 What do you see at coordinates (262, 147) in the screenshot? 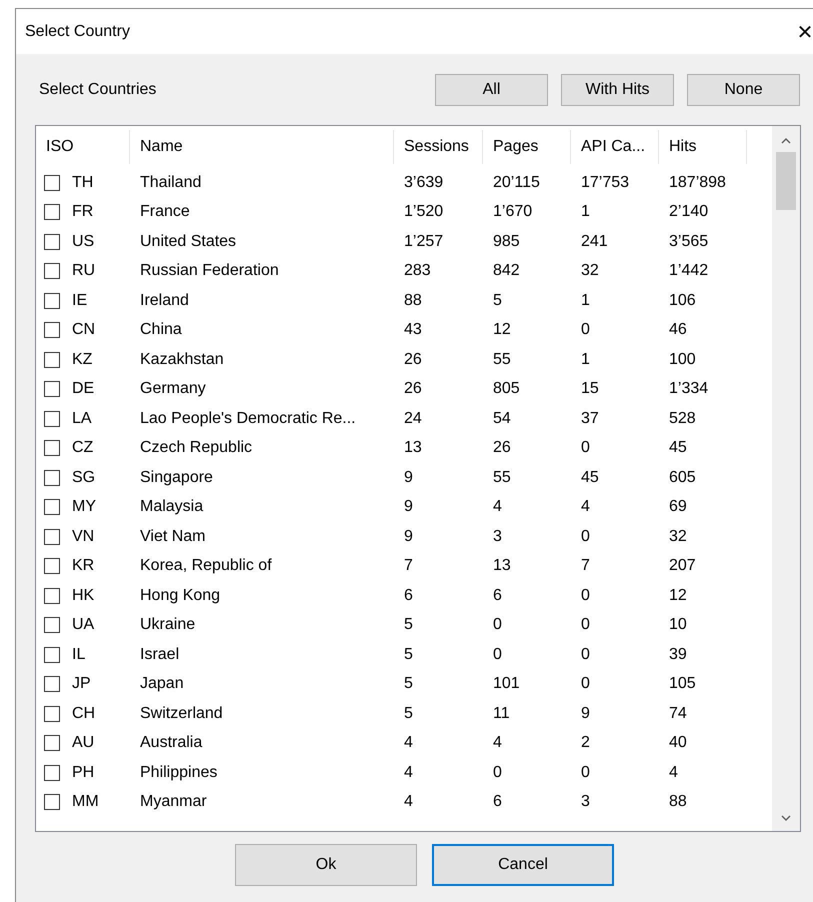
I see `column-header: Name` at bounding box center [262, 147].